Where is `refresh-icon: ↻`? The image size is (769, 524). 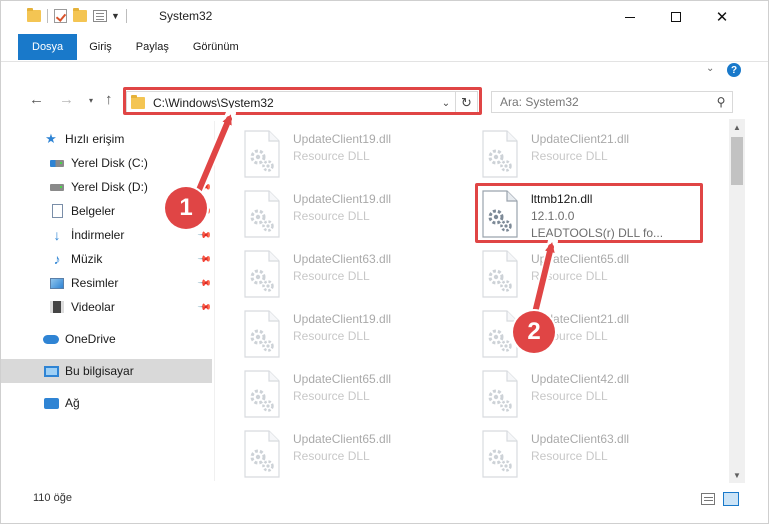
refresh-icon: ↻ is located at coordinates (466, 103).